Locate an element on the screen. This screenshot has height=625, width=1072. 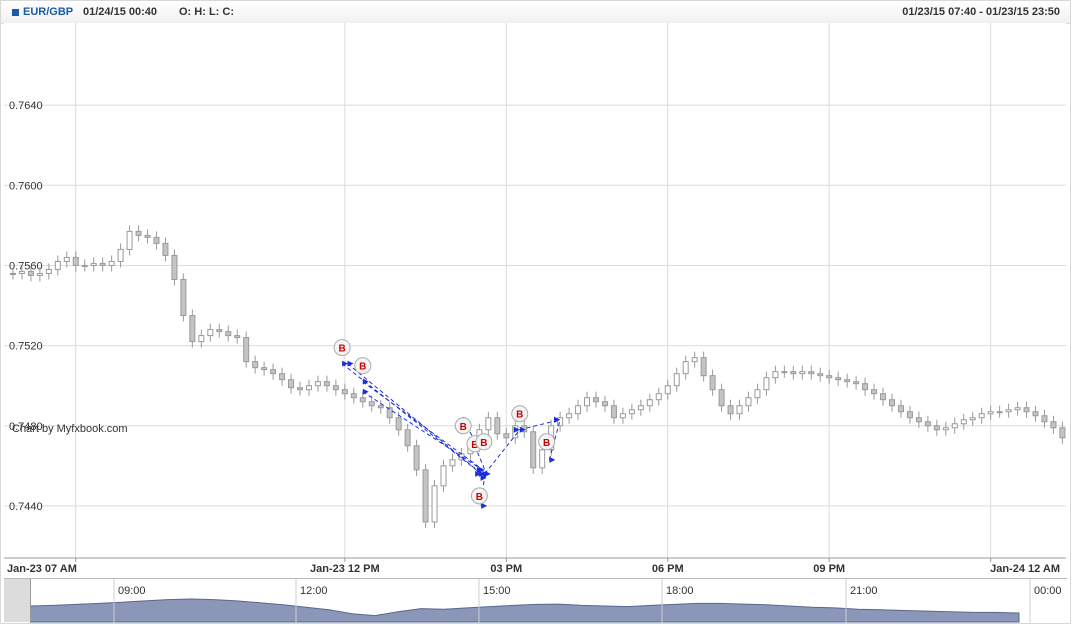
x-tick-label: 03 PM is located at coordinates (506, 569).